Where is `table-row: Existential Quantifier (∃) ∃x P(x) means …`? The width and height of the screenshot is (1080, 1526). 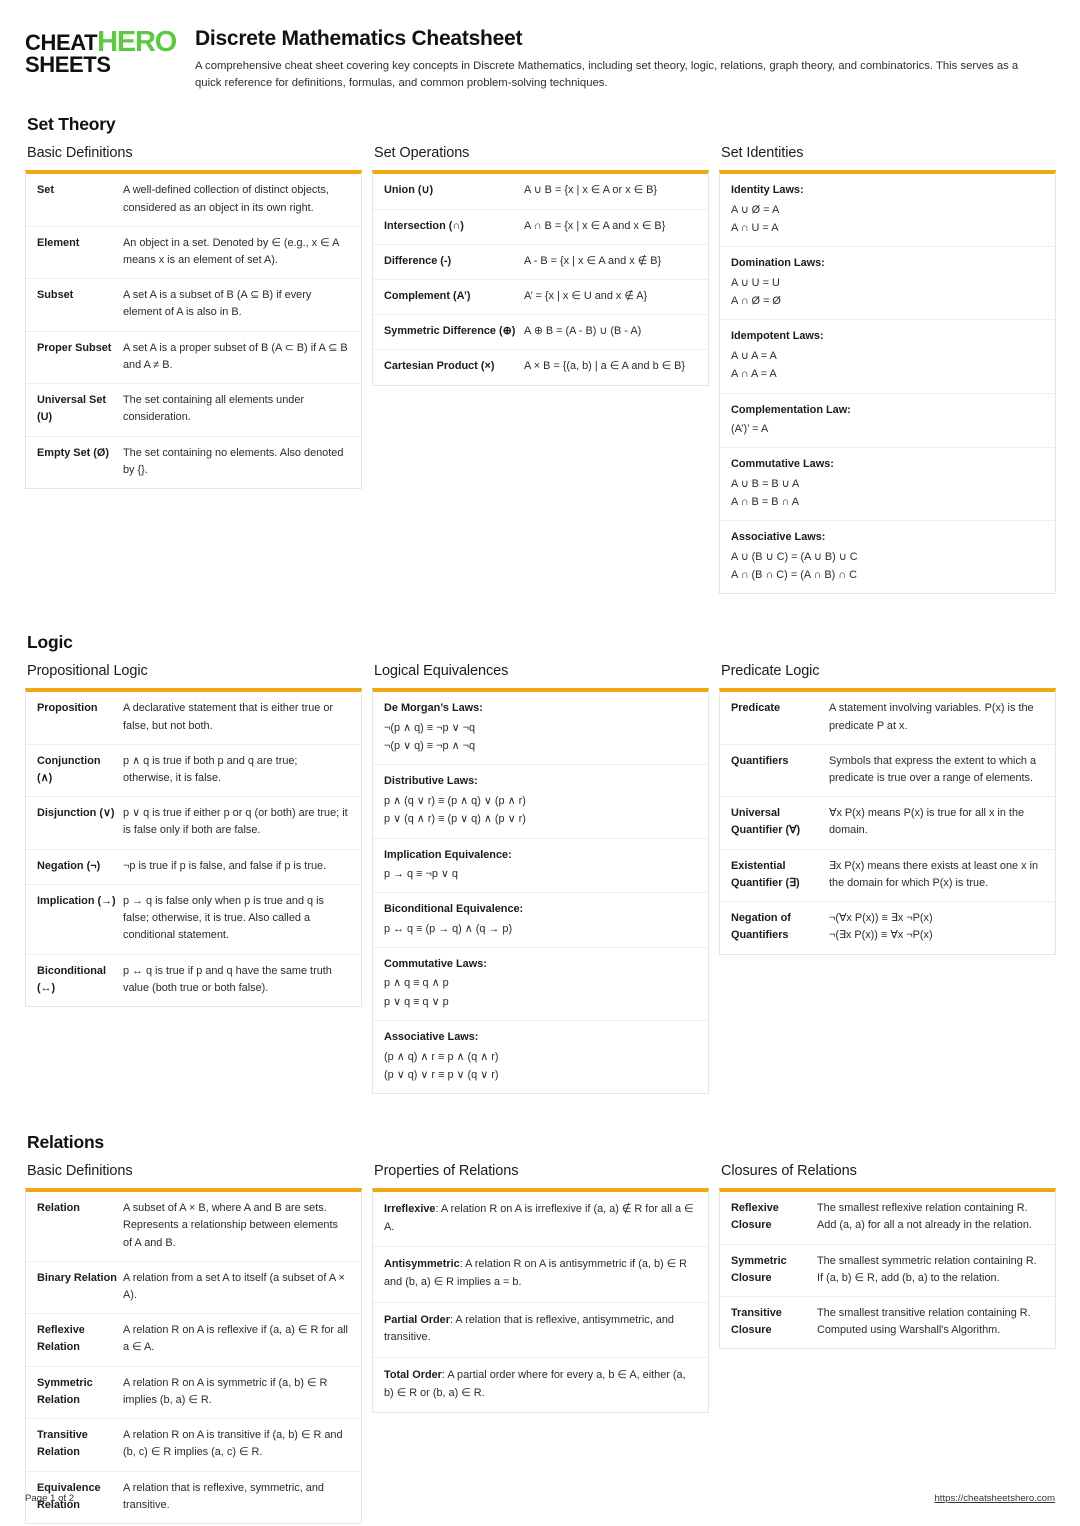
table-row: Existential Quantifier (∃) ∃x P(x) means … is located at coordinates (887, 876).